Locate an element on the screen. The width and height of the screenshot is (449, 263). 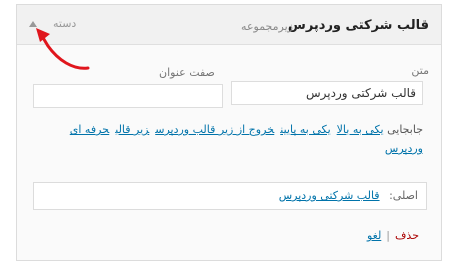
item-actions: حذف | لغو is located at coordinates (393, 235).